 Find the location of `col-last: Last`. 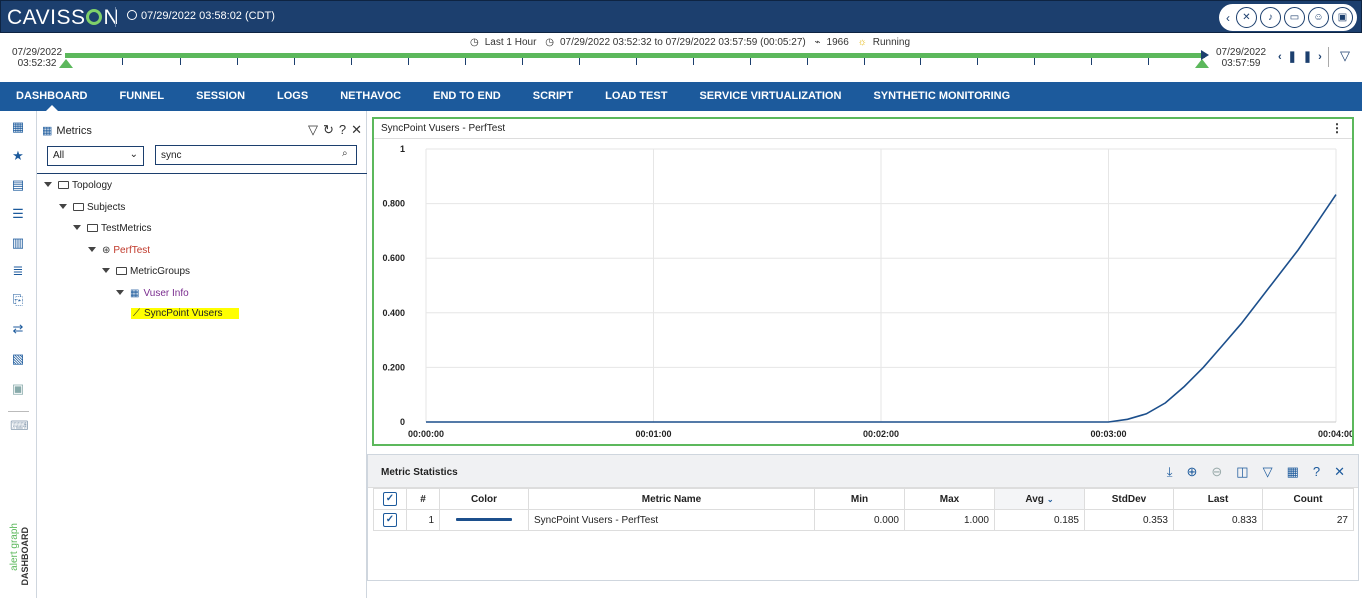

col-last: Last is located at coordinates (1218, 499).